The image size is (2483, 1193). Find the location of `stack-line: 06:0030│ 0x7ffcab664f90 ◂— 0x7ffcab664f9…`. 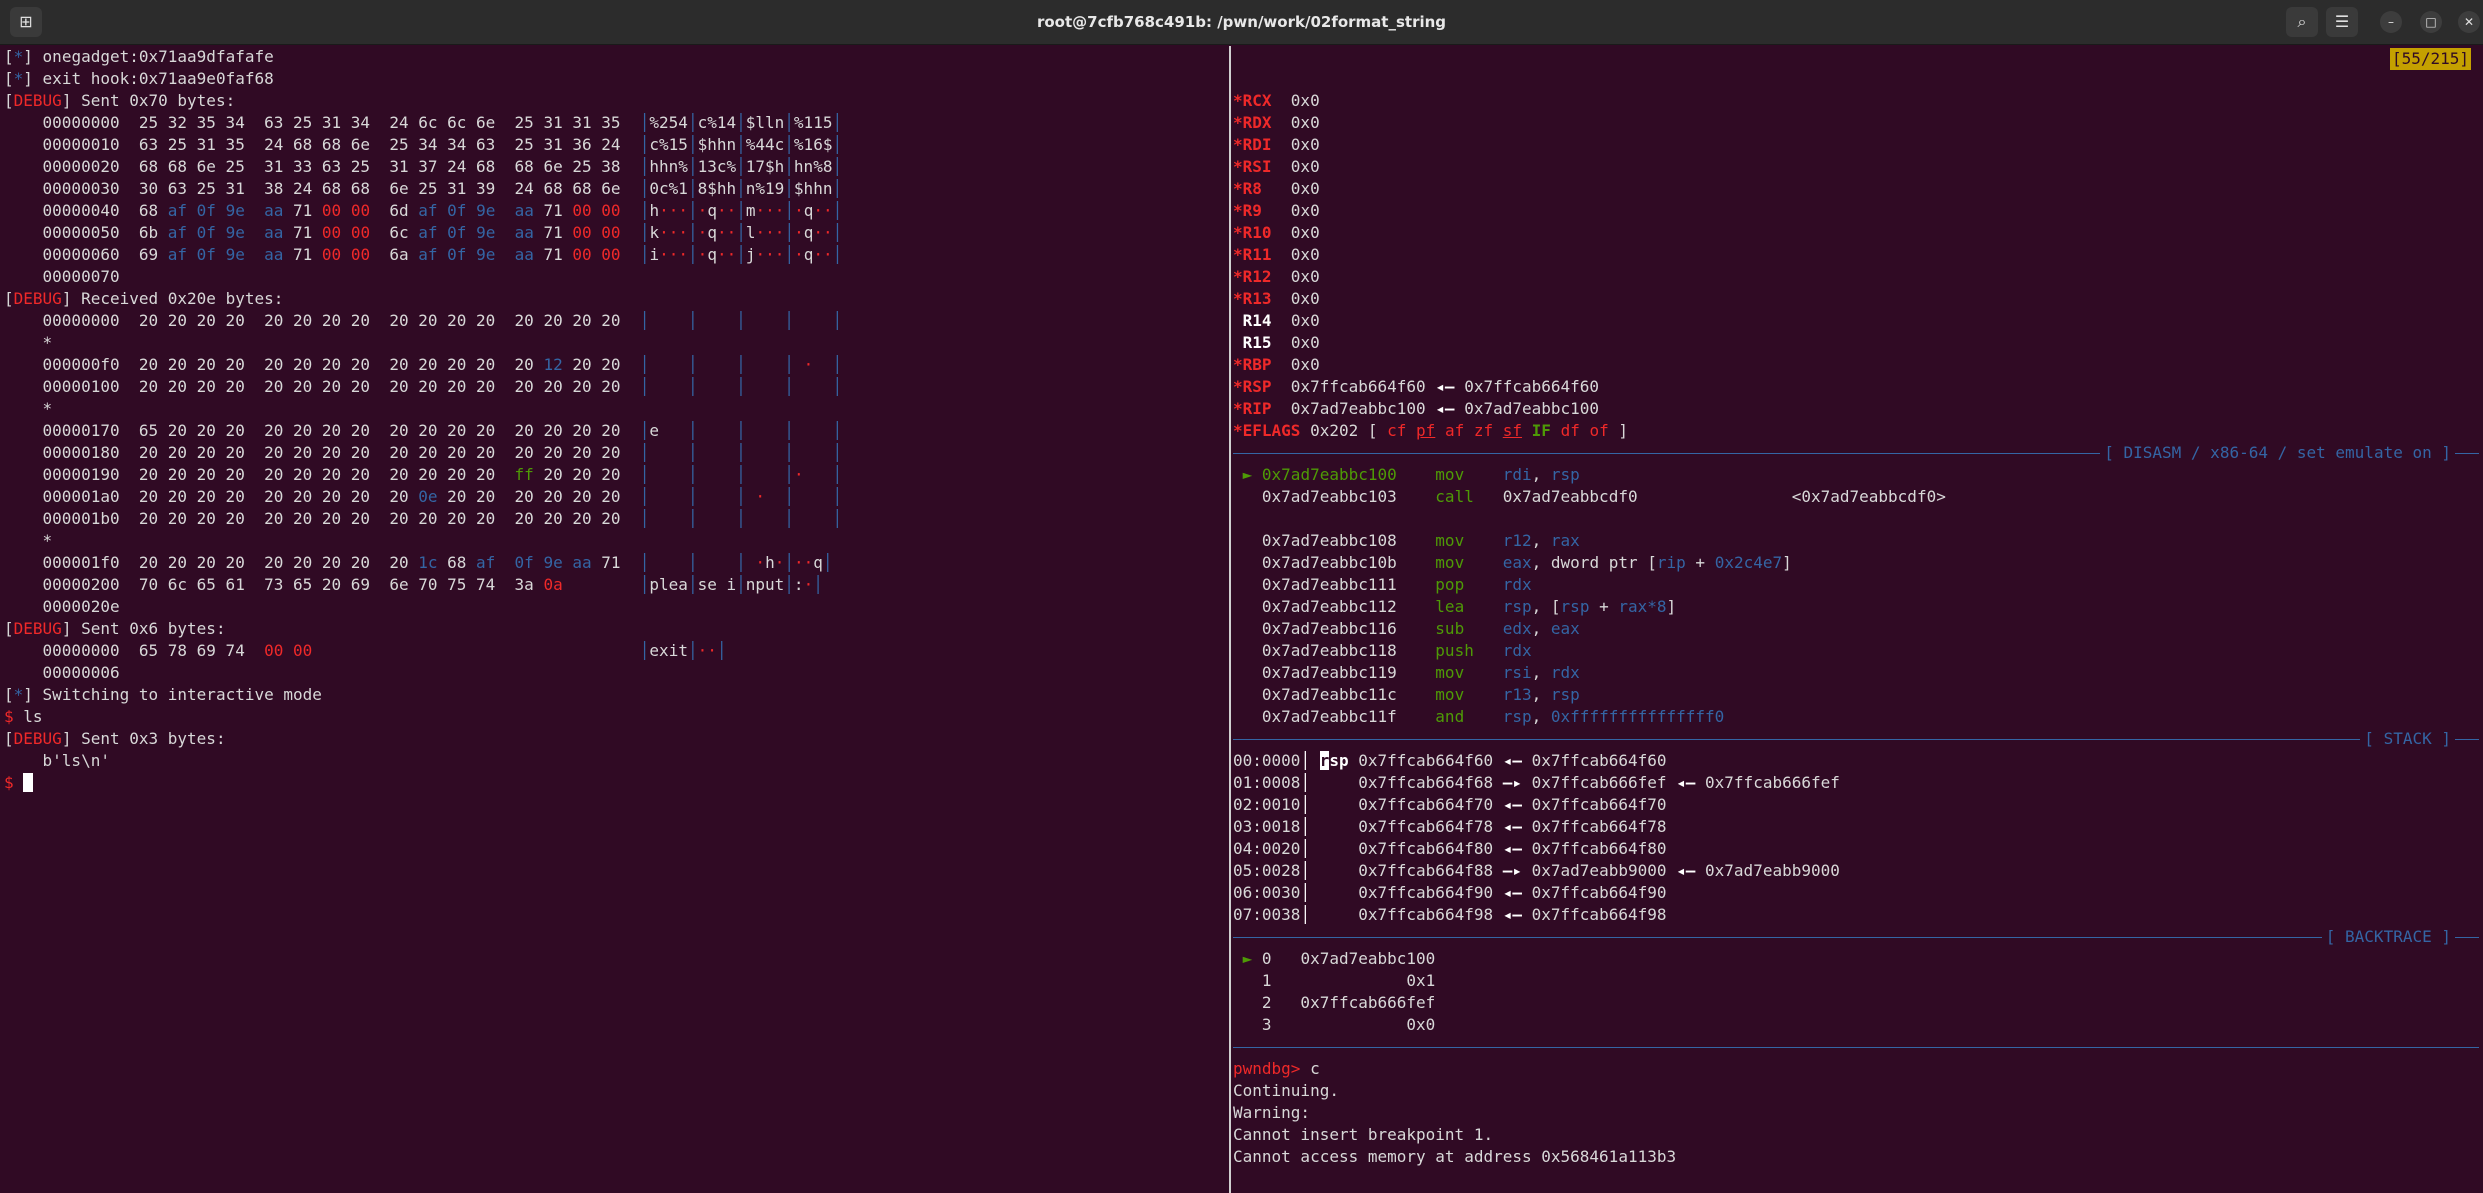

stack-line: 06:0030│ 0x7ffcab664f90 ◂— 0x7ffcab664f9… is located at coordinates (1450, 892).